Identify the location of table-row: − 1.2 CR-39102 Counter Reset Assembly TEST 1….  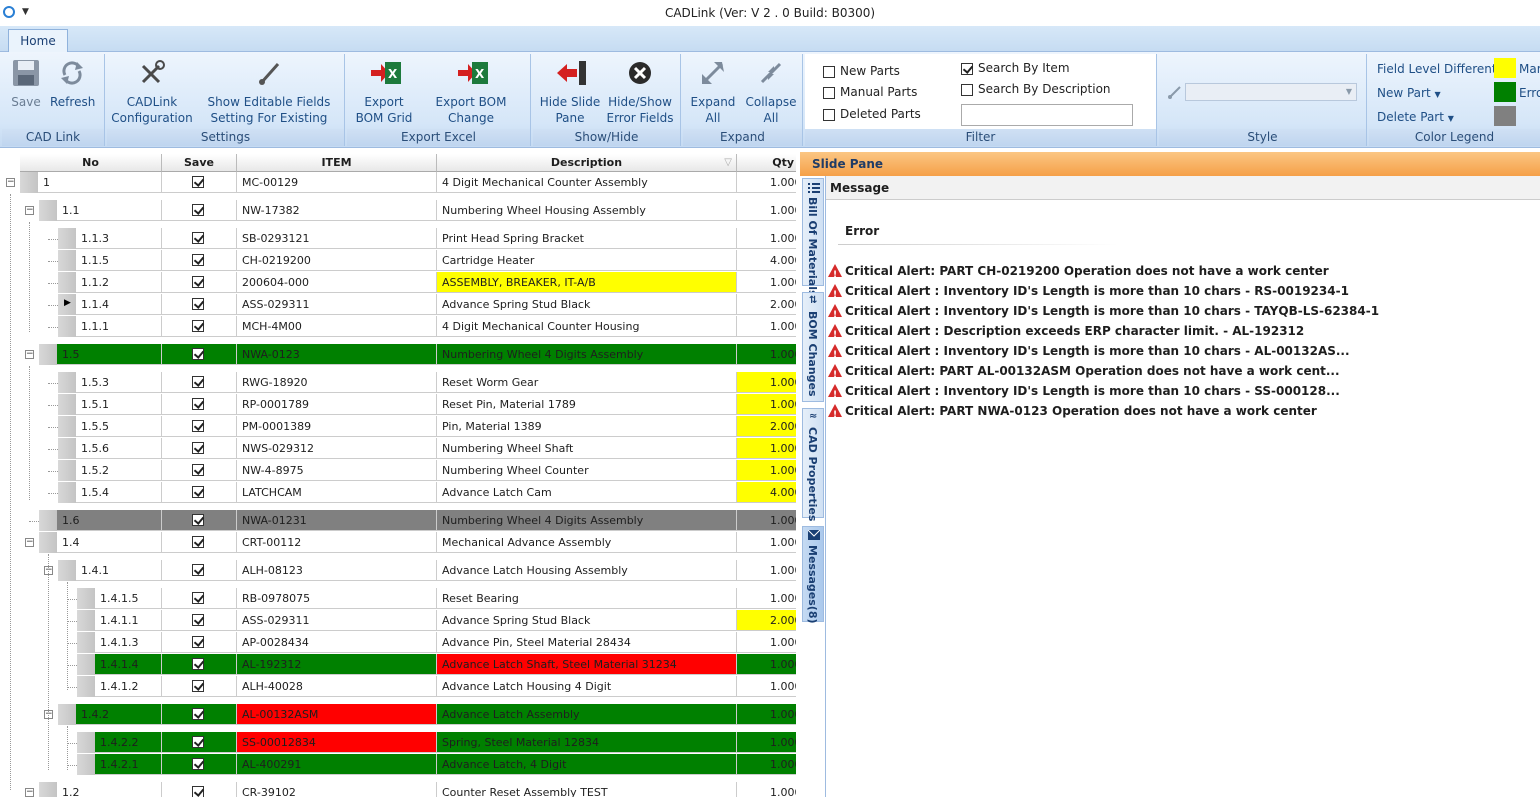
(398, 789).